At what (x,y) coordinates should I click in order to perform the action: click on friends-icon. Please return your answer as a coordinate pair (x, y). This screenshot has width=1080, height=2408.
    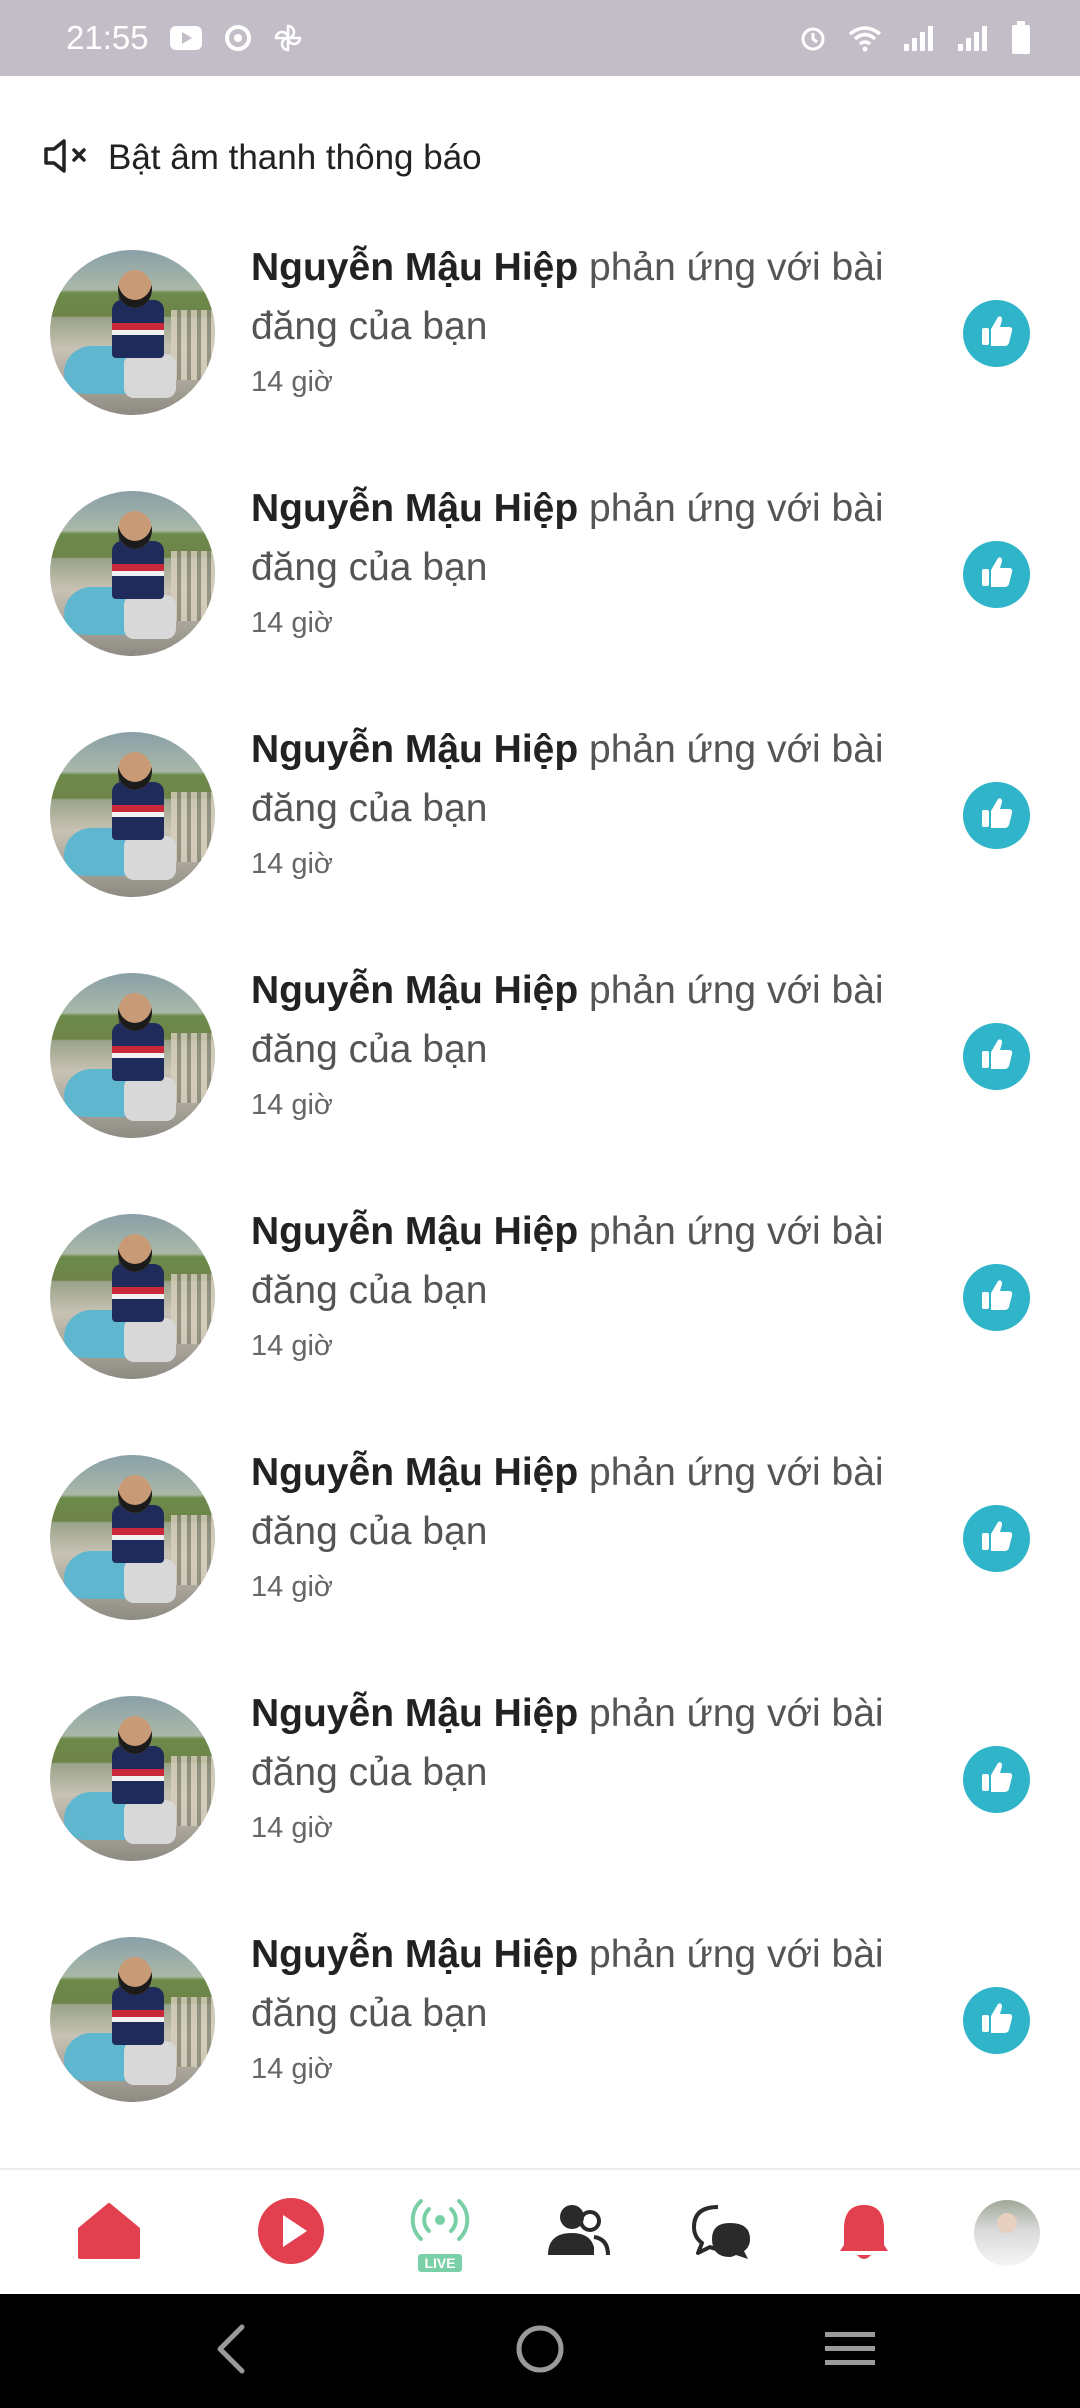
    Looking at the image, I should click on (578, 2233).